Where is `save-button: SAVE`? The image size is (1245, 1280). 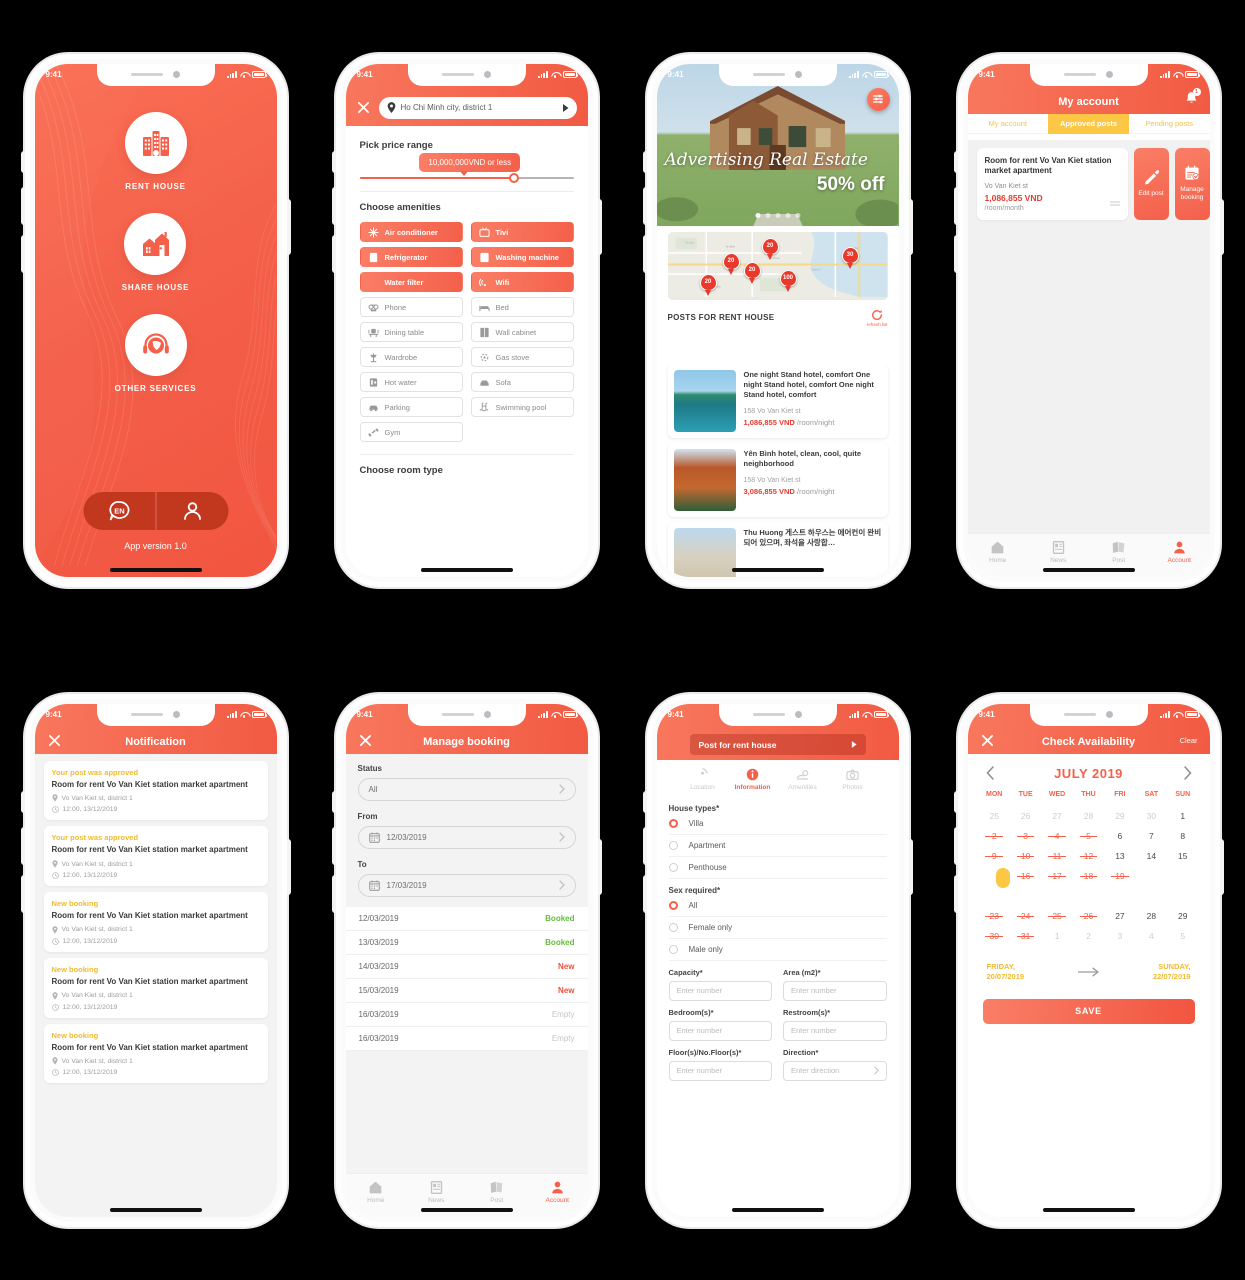
save-button: SAVE is located at coordinates (1088, 1011).